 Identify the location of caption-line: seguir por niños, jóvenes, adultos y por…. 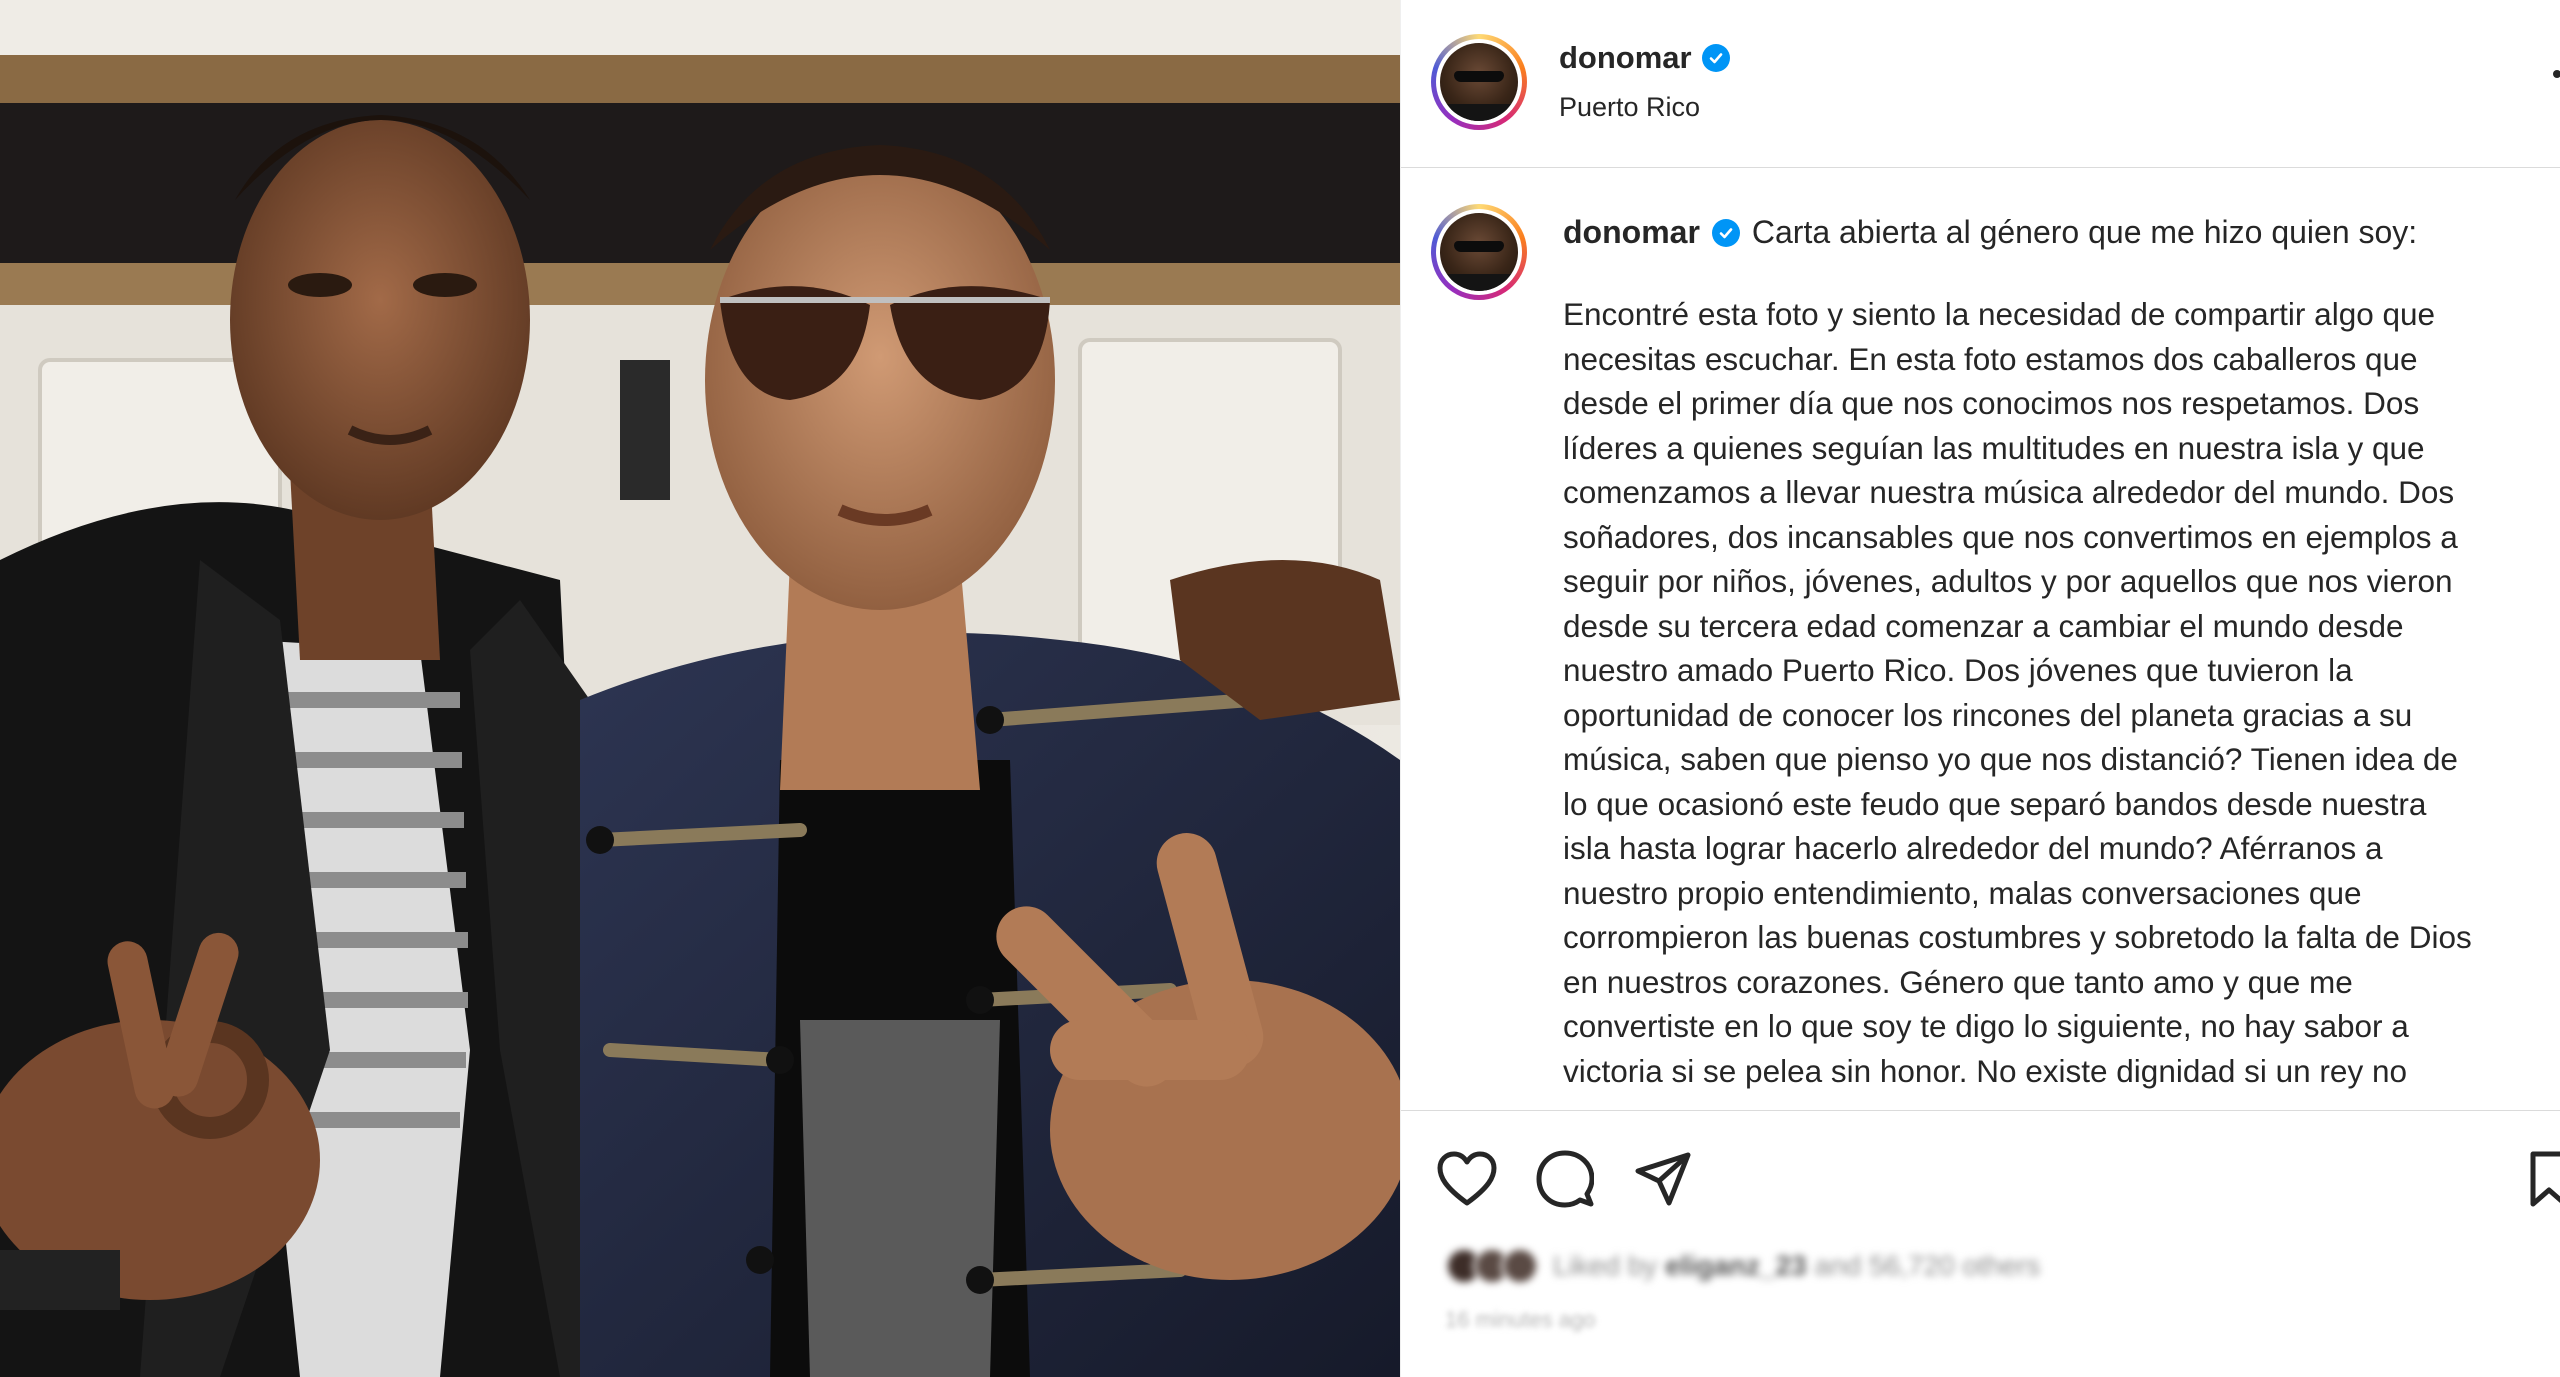
(2008, 581).